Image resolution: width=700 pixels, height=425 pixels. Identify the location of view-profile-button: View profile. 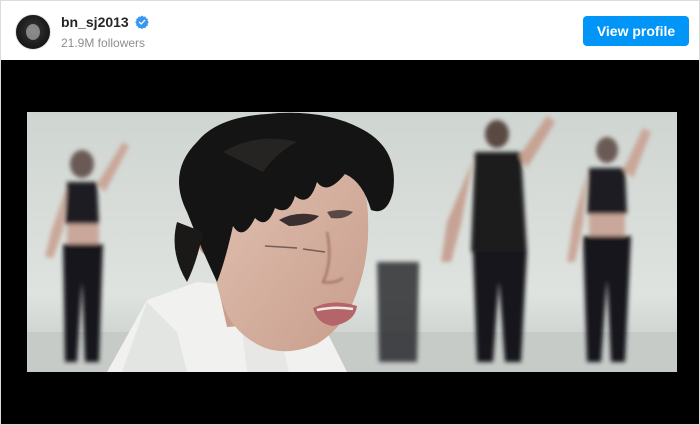
(636, 31).